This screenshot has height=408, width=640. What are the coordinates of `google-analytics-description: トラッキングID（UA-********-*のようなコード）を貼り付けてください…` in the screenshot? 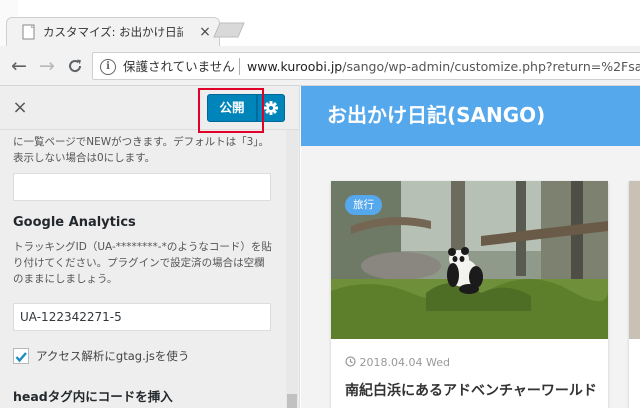 It's located at (142, 263).